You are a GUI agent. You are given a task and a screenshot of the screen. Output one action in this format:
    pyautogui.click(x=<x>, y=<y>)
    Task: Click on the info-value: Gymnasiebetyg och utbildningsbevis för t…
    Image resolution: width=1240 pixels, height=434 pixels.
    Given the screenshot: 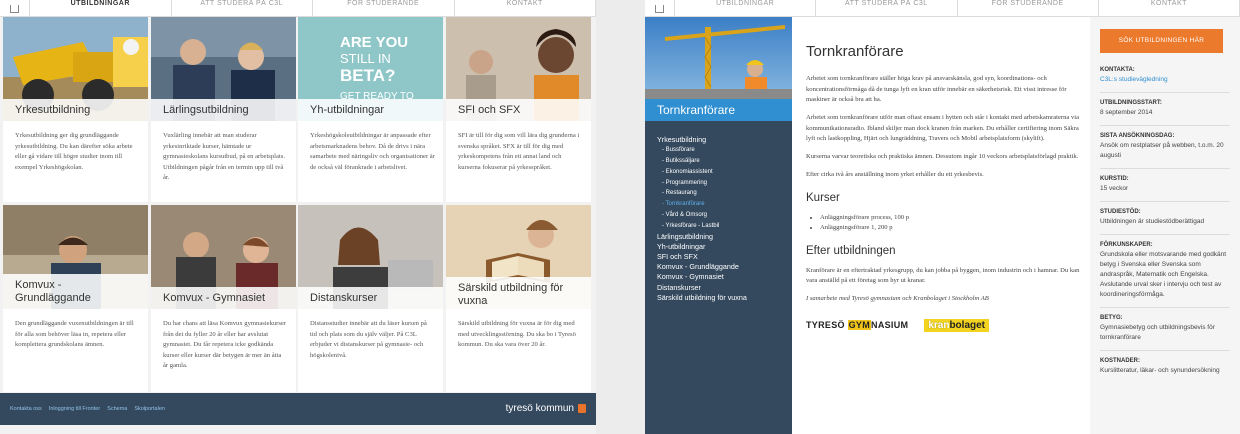 What is the action you would take?
    pyautogui.click(x=1157, y=332)
    